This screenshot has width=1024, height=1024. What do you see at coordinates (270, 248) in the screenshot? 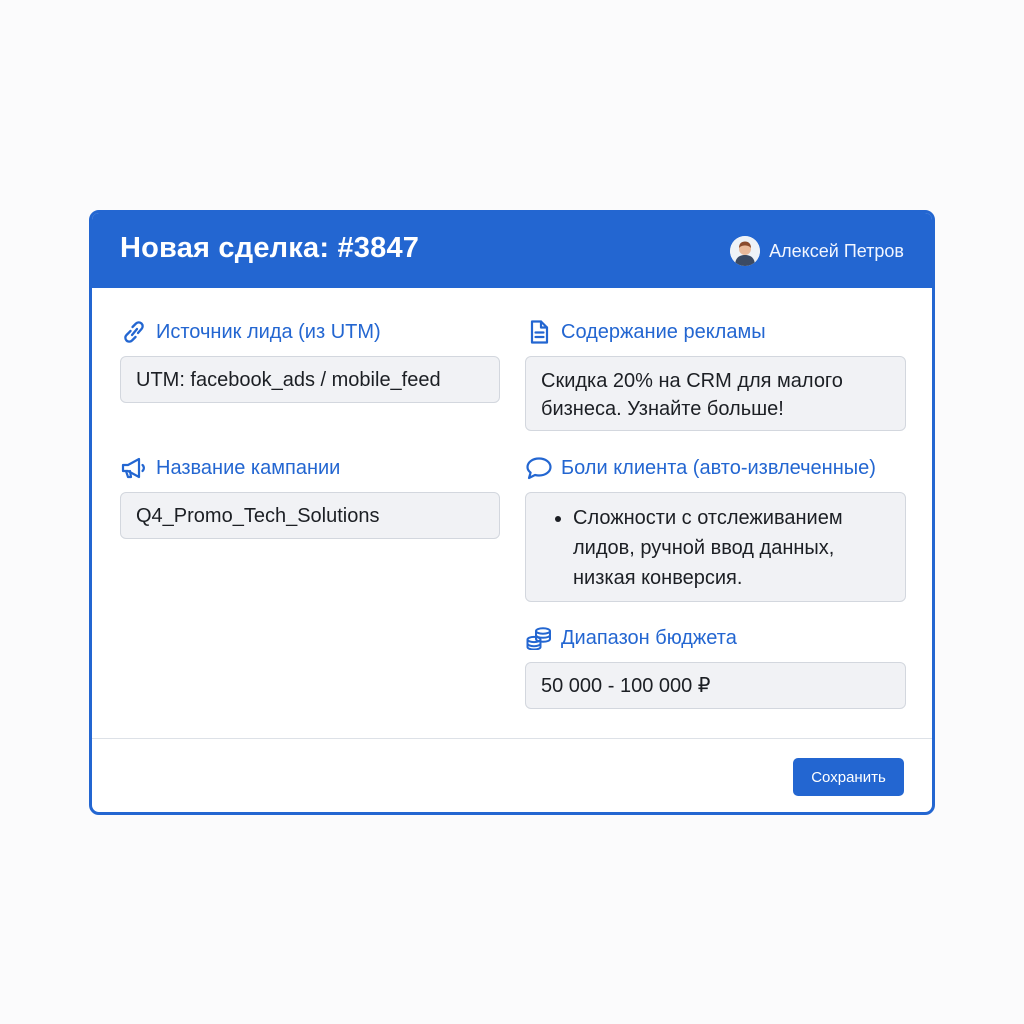
I see `modal-title: Новая сделка: #3847` at bounding box center [270, 248].